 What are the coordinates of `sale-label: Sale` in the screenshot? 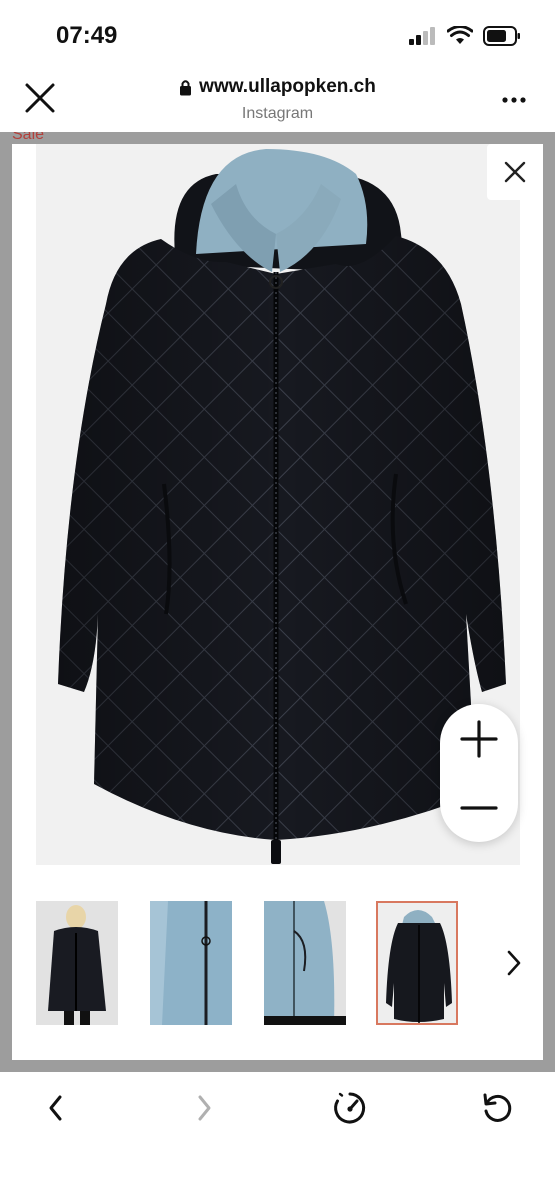 It's located at (28, 137).